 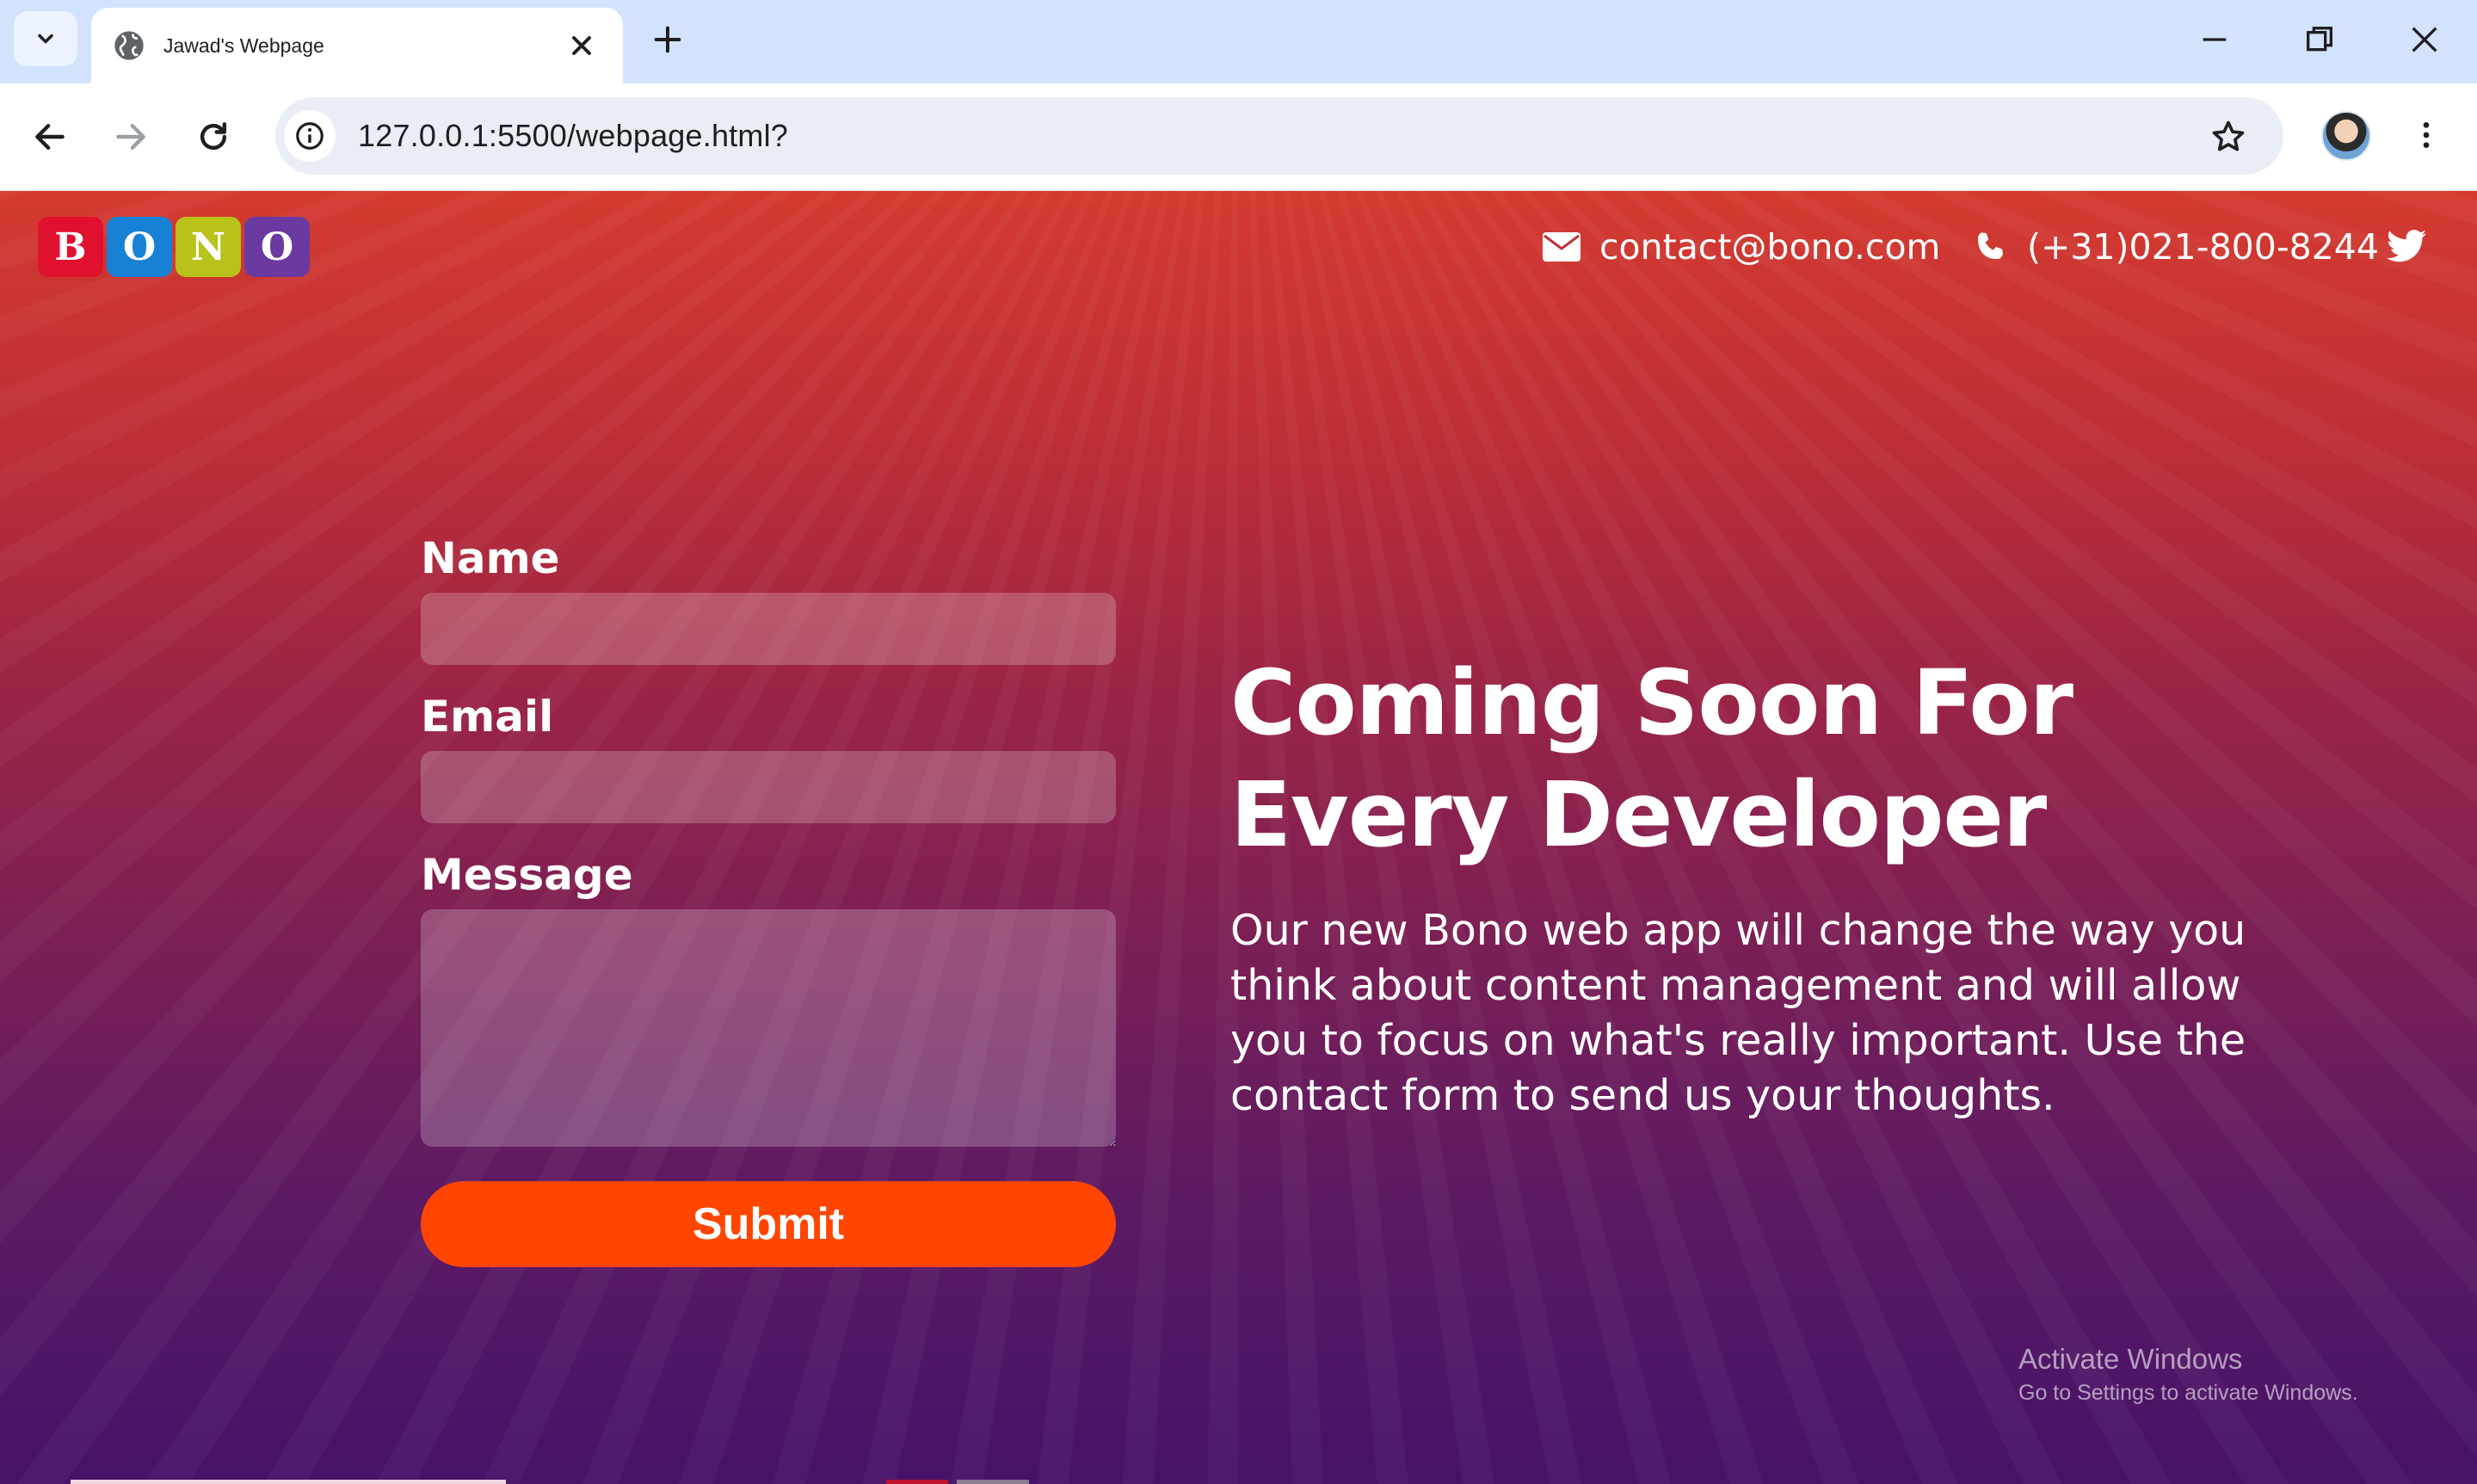 I want to click on contact-phone: (+31)021-800-8244, so click(x=2175, y=247).